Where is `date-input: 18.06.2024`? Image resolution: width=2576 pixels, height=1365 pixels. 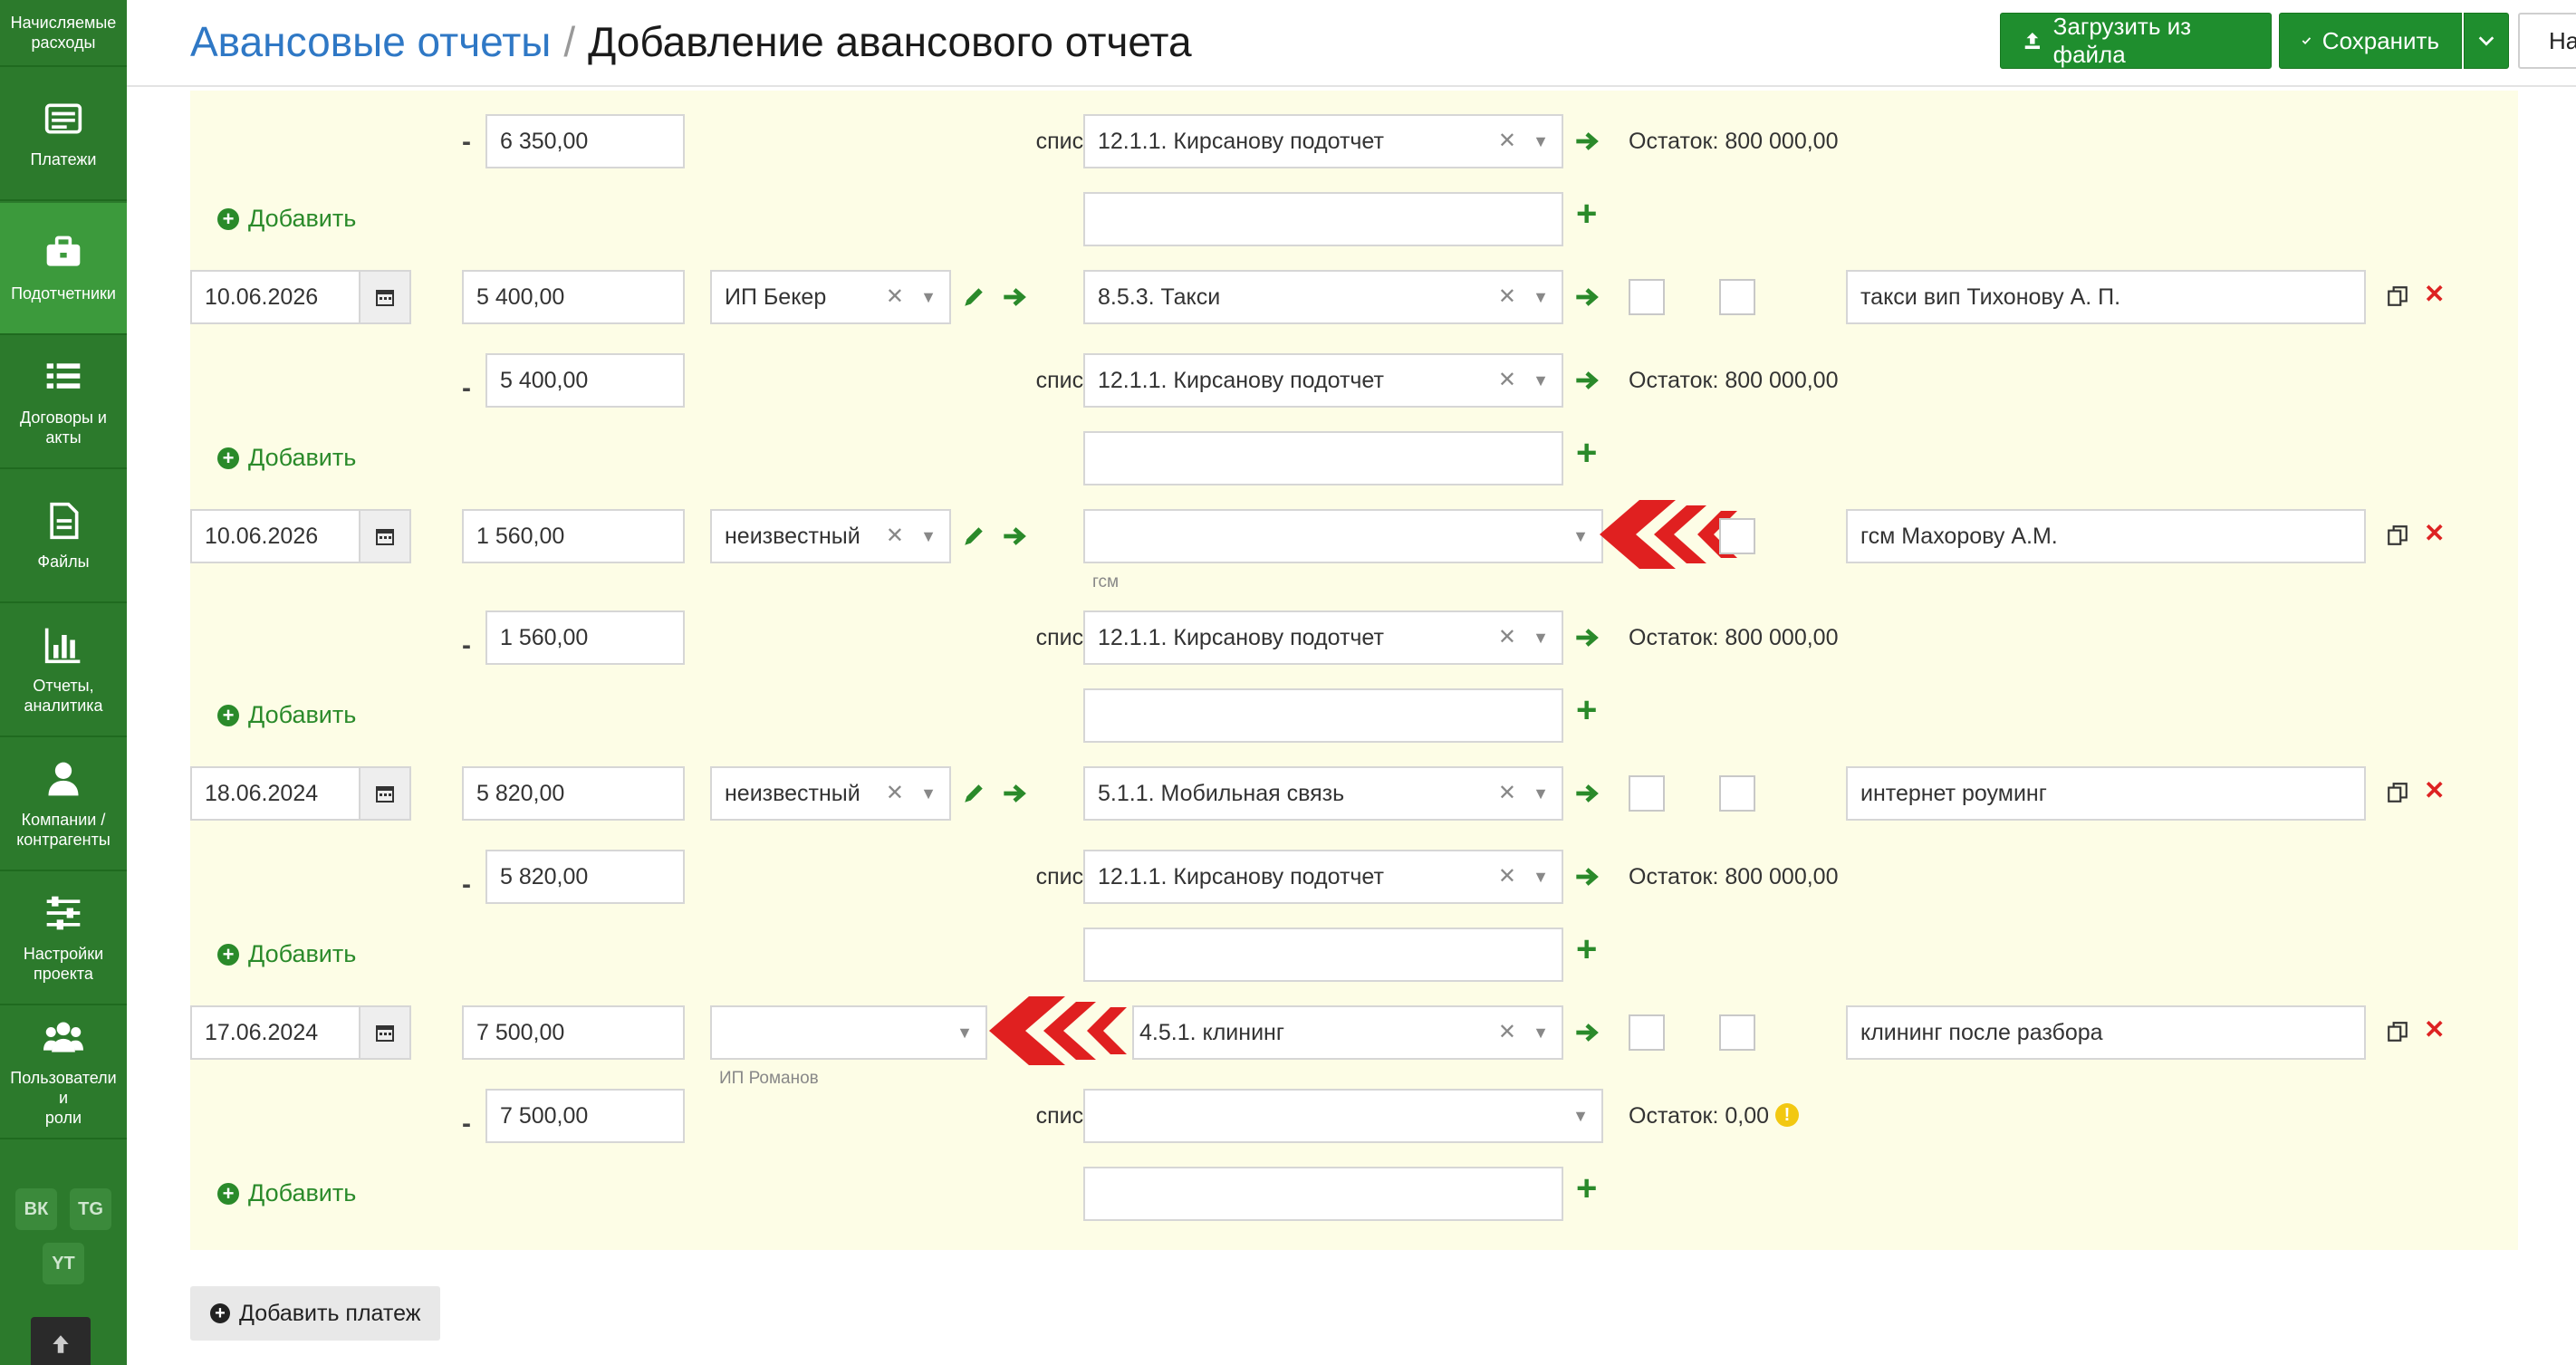
date-input: 18.06.2024 is located at coordinates (300, 794).